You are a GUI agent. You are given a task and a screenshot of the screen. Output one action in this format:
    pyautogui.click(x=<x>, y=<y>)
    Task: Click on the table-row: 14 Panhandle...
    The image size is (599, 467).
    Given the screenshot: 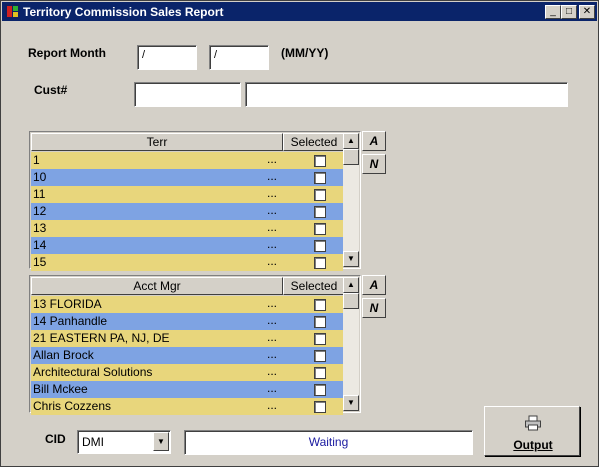 What is the action you would take?
    pyautogui.click(x=187, y=321)
    